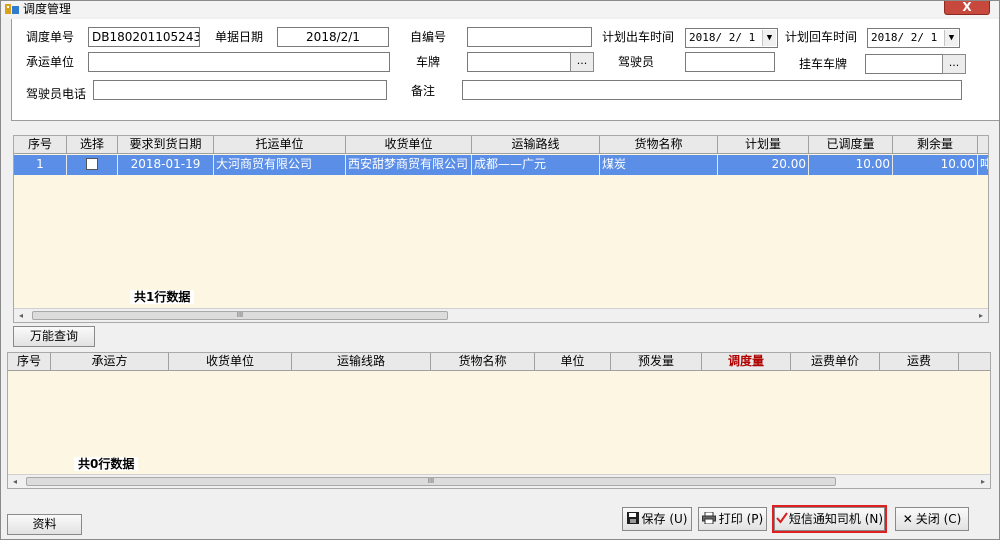 The height and width of the screenshot is (540, 1000). Describe the element at coordinates (12, 9) in the screenshot. I see `app-icon` at that location.